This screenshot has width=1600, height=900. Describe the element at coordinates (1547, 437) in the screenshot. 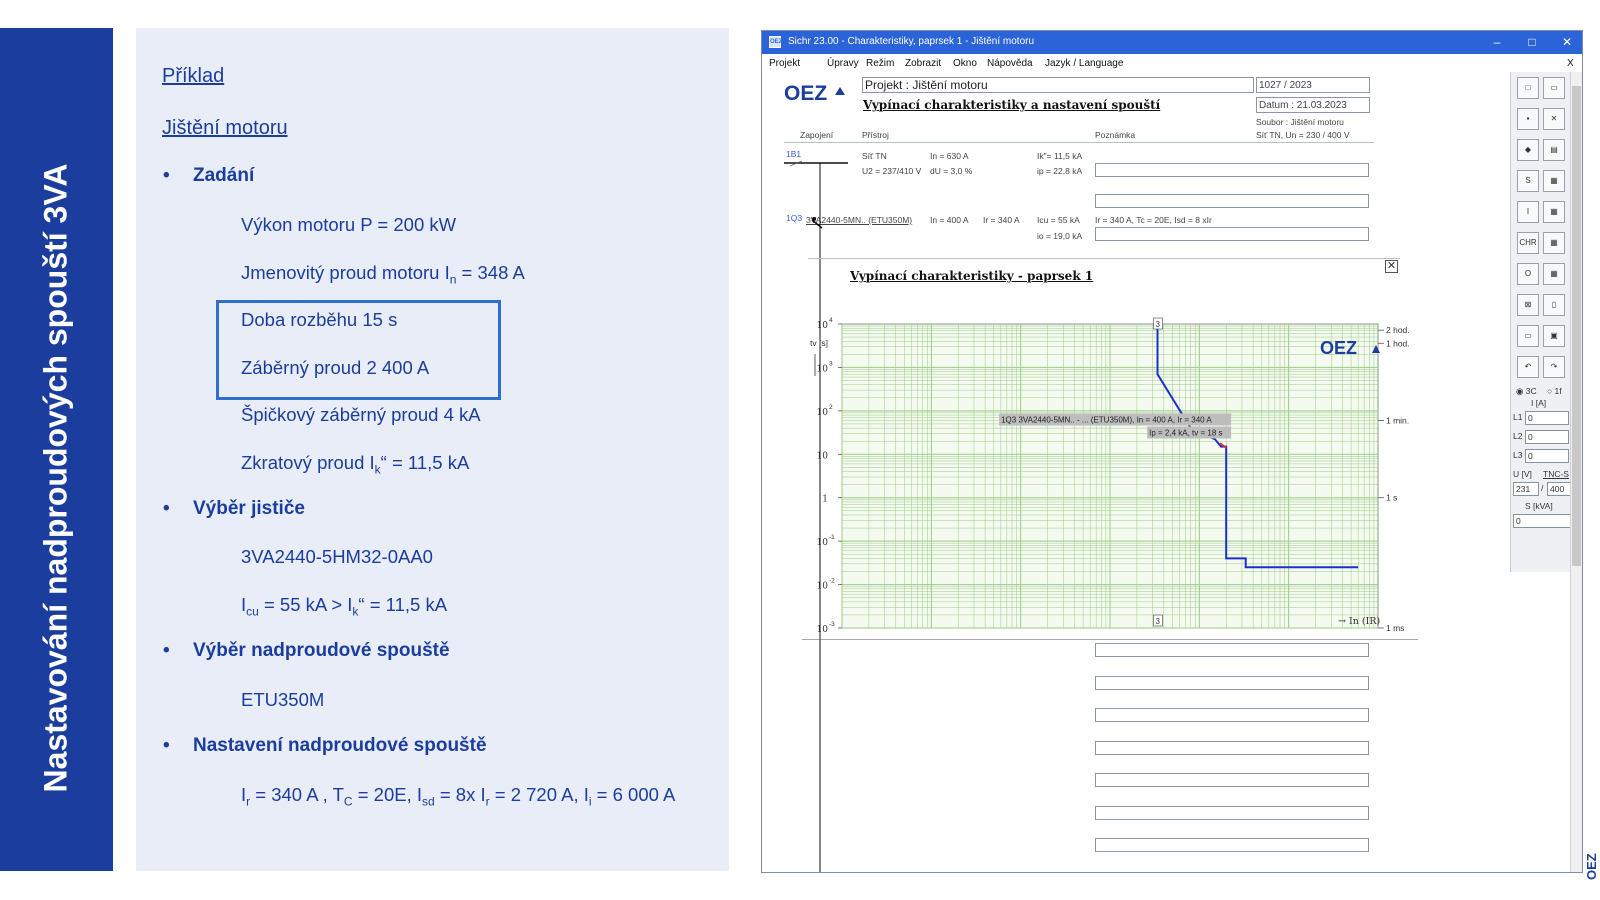

I see `l2-input: 0` at that location.